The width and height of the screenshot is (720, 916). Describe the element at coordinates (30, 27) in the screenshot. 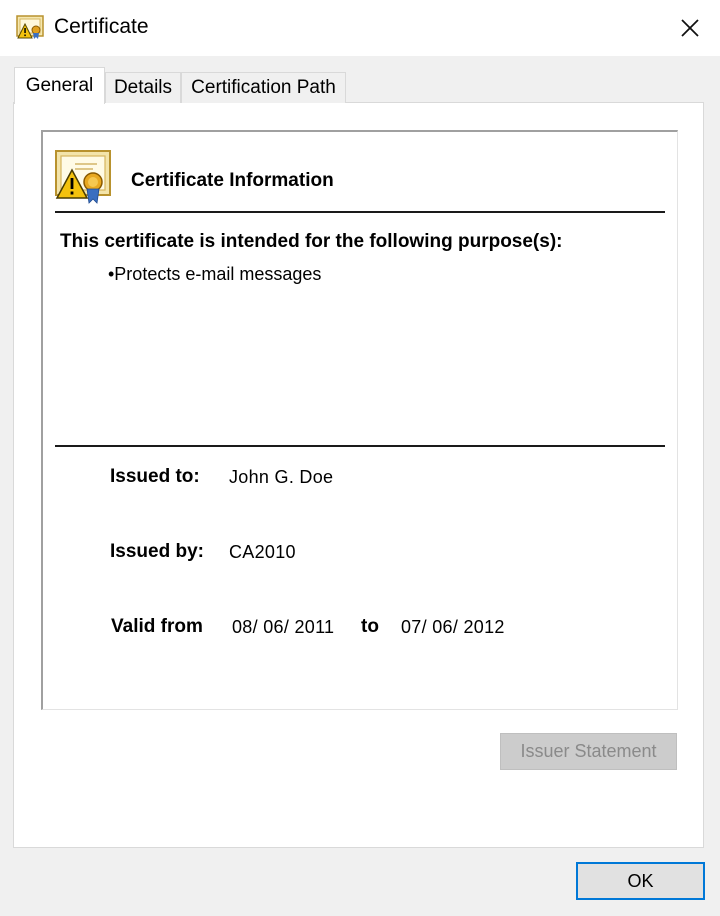

I see `certificate-icon` at that location.